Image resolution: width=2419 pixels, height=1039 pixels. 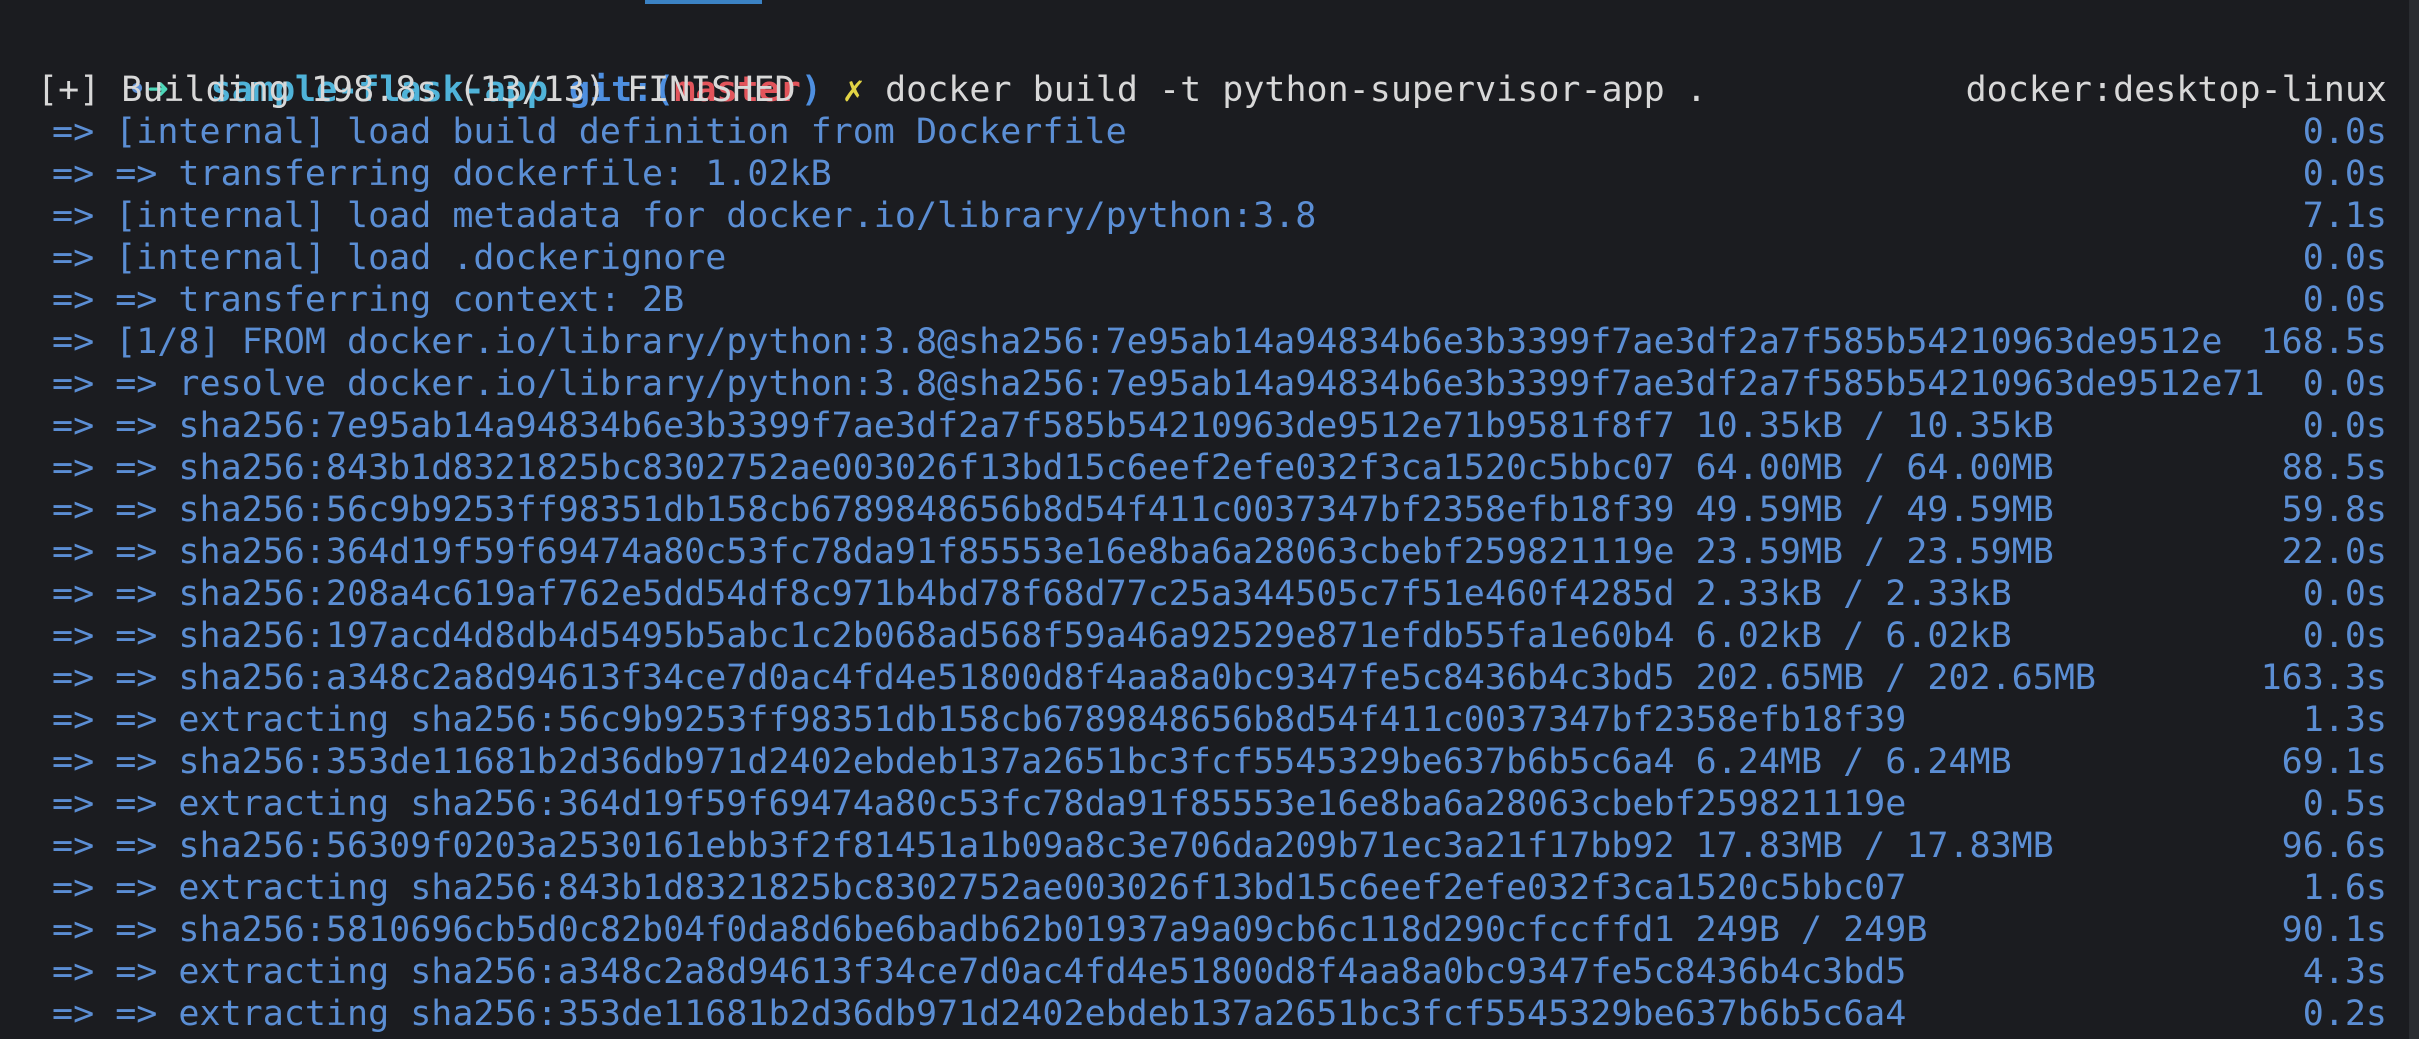 What do you see at coordinates (703, 2) in the screenshot?
I see `active-tab-underline` at bounding box center [703, 2].